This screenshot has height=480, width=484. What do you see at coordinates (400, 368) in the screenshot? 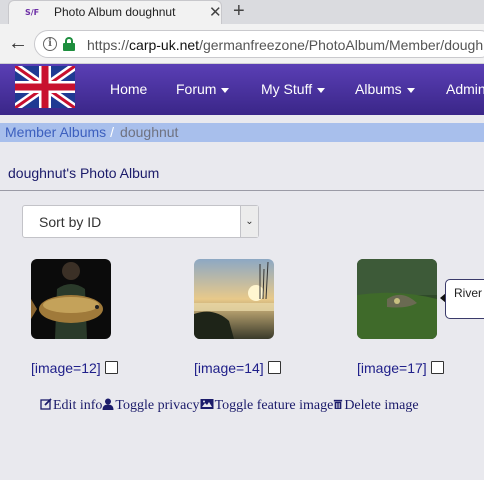
I see `image-code-17: [image=17]` at bounding box center [400, 368].